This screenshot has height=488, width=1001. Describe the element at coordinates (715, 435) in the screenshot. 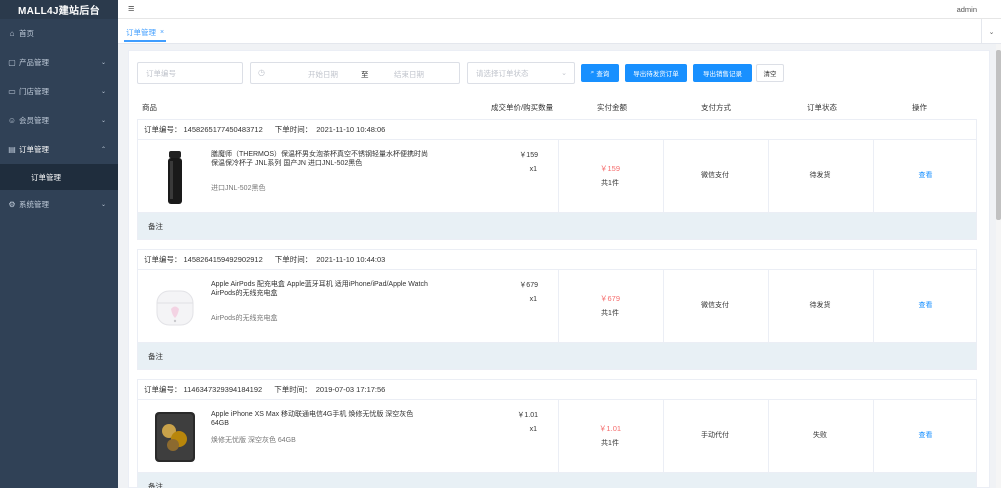

I see `pay-method: 手动代付` at that location.